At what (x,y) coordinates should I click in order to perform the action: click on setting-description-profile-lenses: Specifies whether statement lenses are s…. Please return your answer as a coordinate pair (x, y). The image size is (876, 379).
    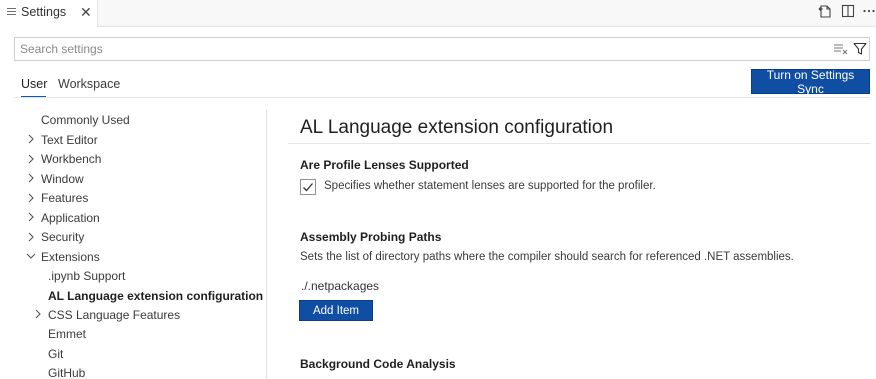
    Looking at the image, I should click on (490, 186).